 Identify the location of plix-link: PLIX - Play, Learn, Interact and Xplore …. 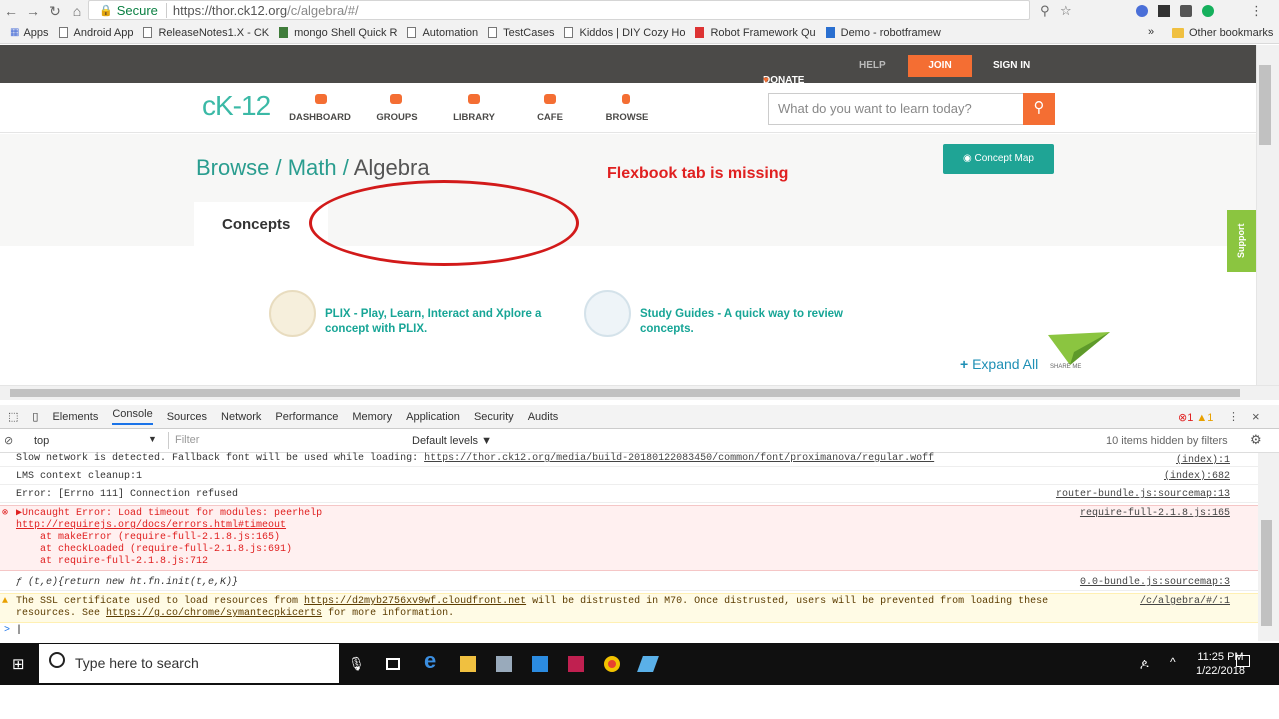
(450, 322).